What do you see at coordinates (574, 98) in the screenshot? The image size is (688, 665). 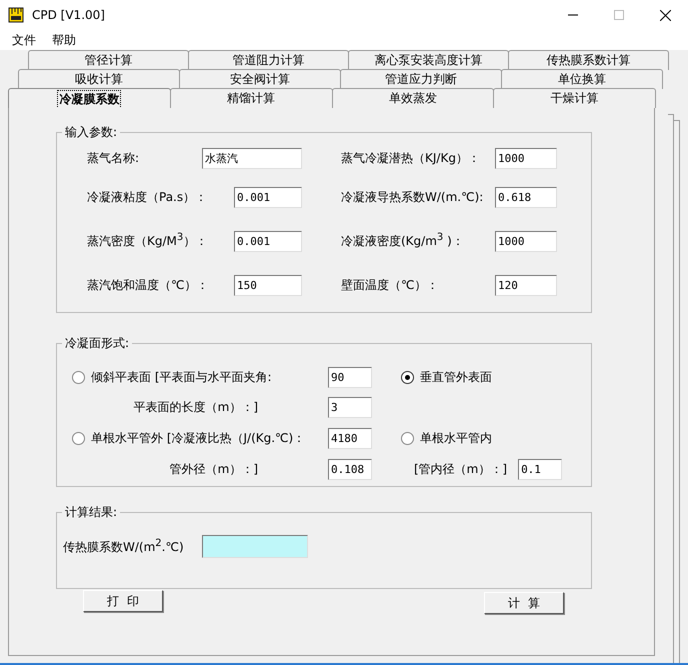 I see `tab: 干燥计算` at bounding box center [574, 98].